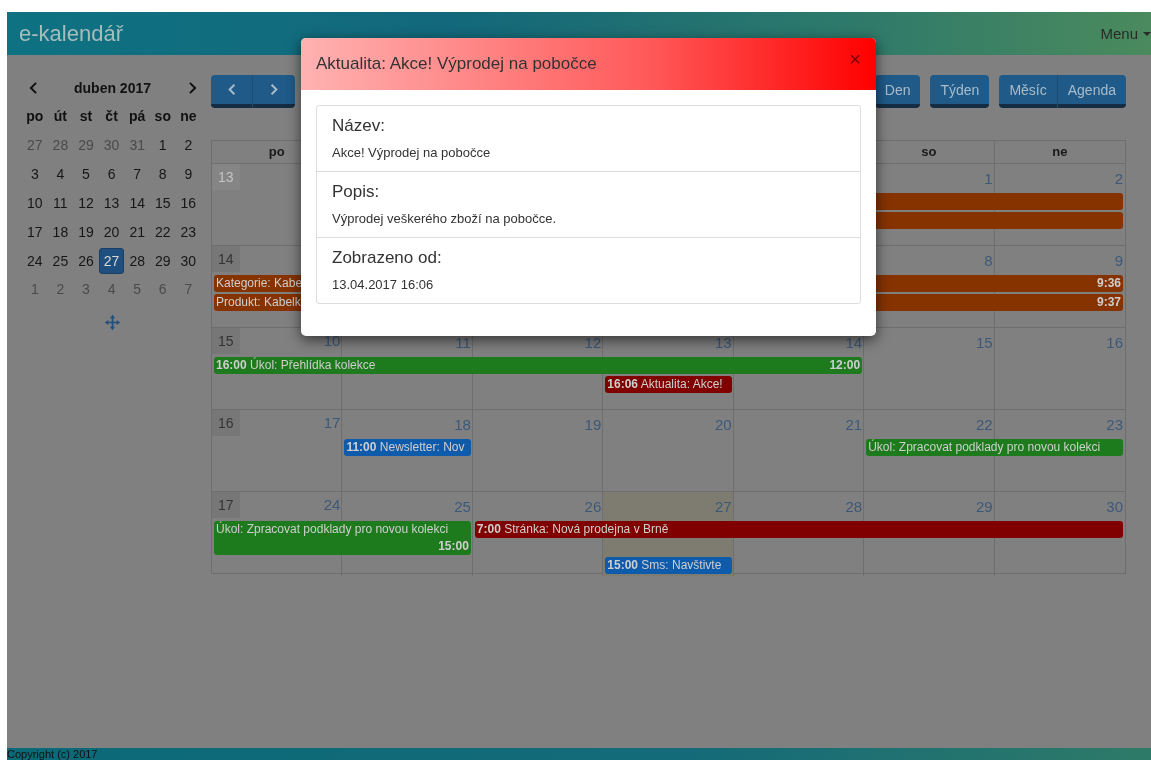 The image size is (1151, 760). I want to click on day-number: 2, so click(1118, 177).